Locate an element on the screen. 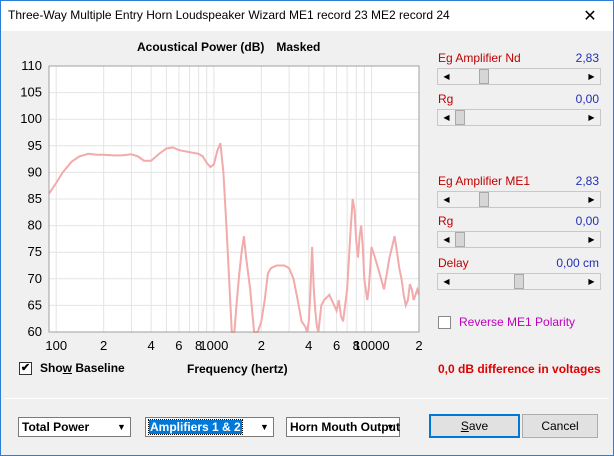 This screenshot has width=614, height=456. delay-value: 0,00 cm is located at coordinates (577, 263).